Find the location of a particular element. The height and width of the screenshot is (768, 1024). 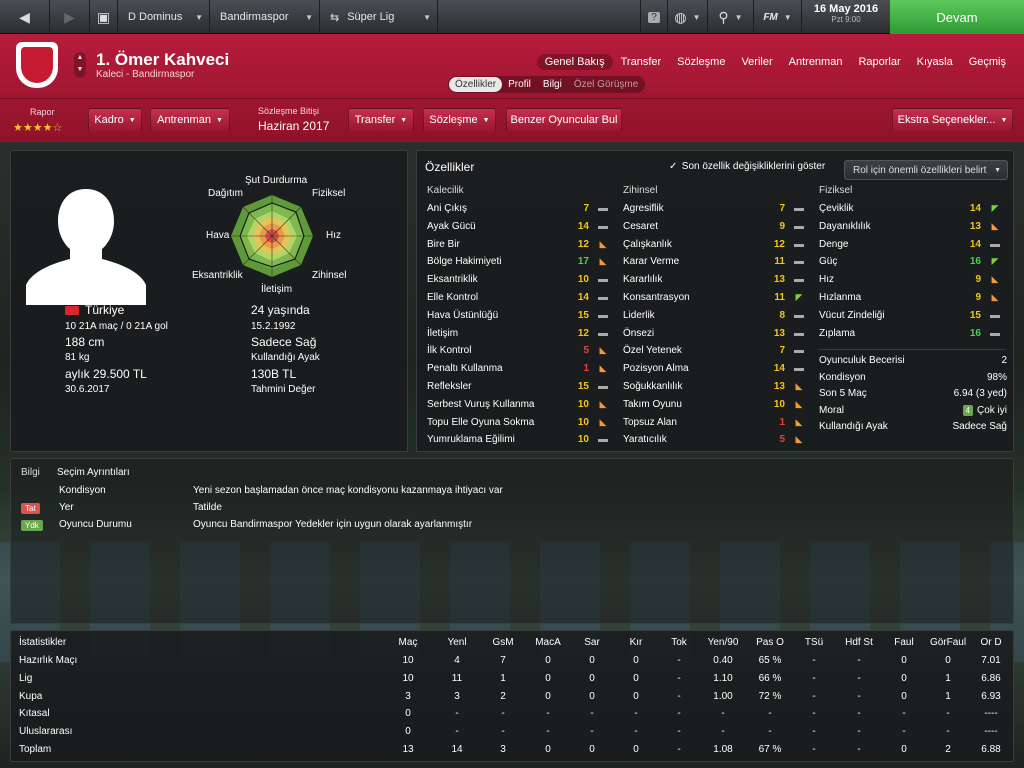

club-menu: Bandirmaspor ▼ is located at coordinates (265, 17).